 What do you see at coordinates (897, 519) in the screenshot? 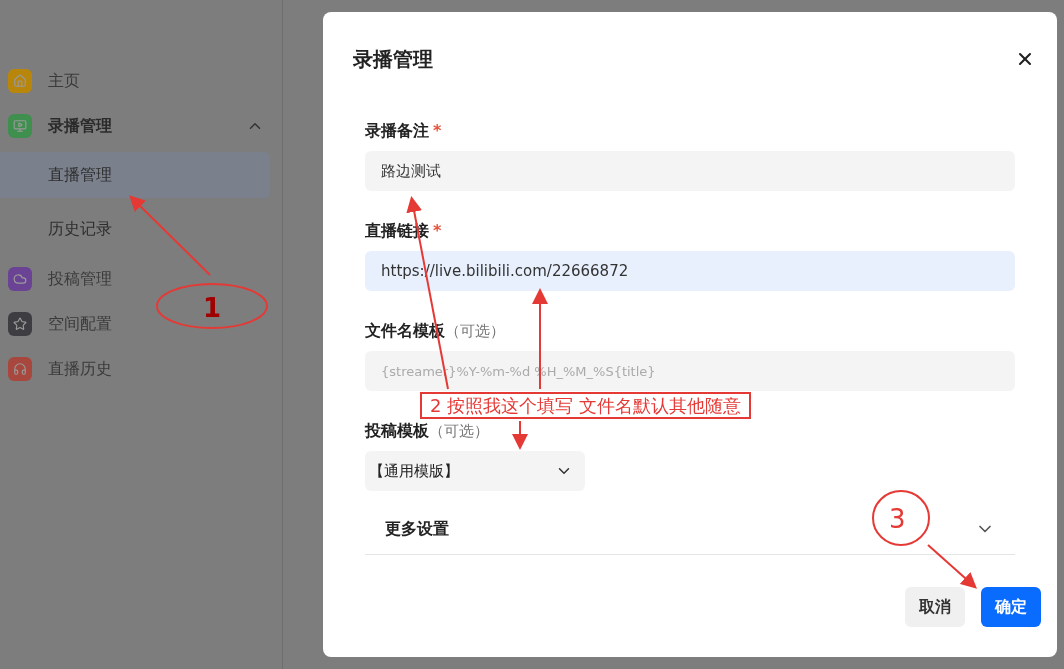
I see `annotation-number: 3` at bounding box center [897, 519].